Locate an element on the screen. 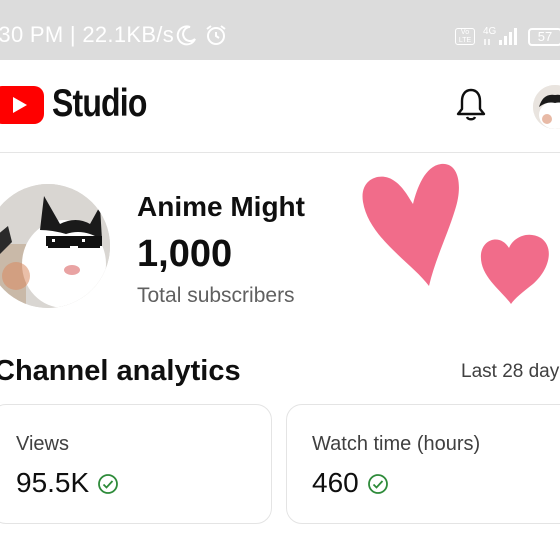 The height and width of the screenshot is (560, 560). watch-time-value-row: 460 is located at coordinates (350, 483).